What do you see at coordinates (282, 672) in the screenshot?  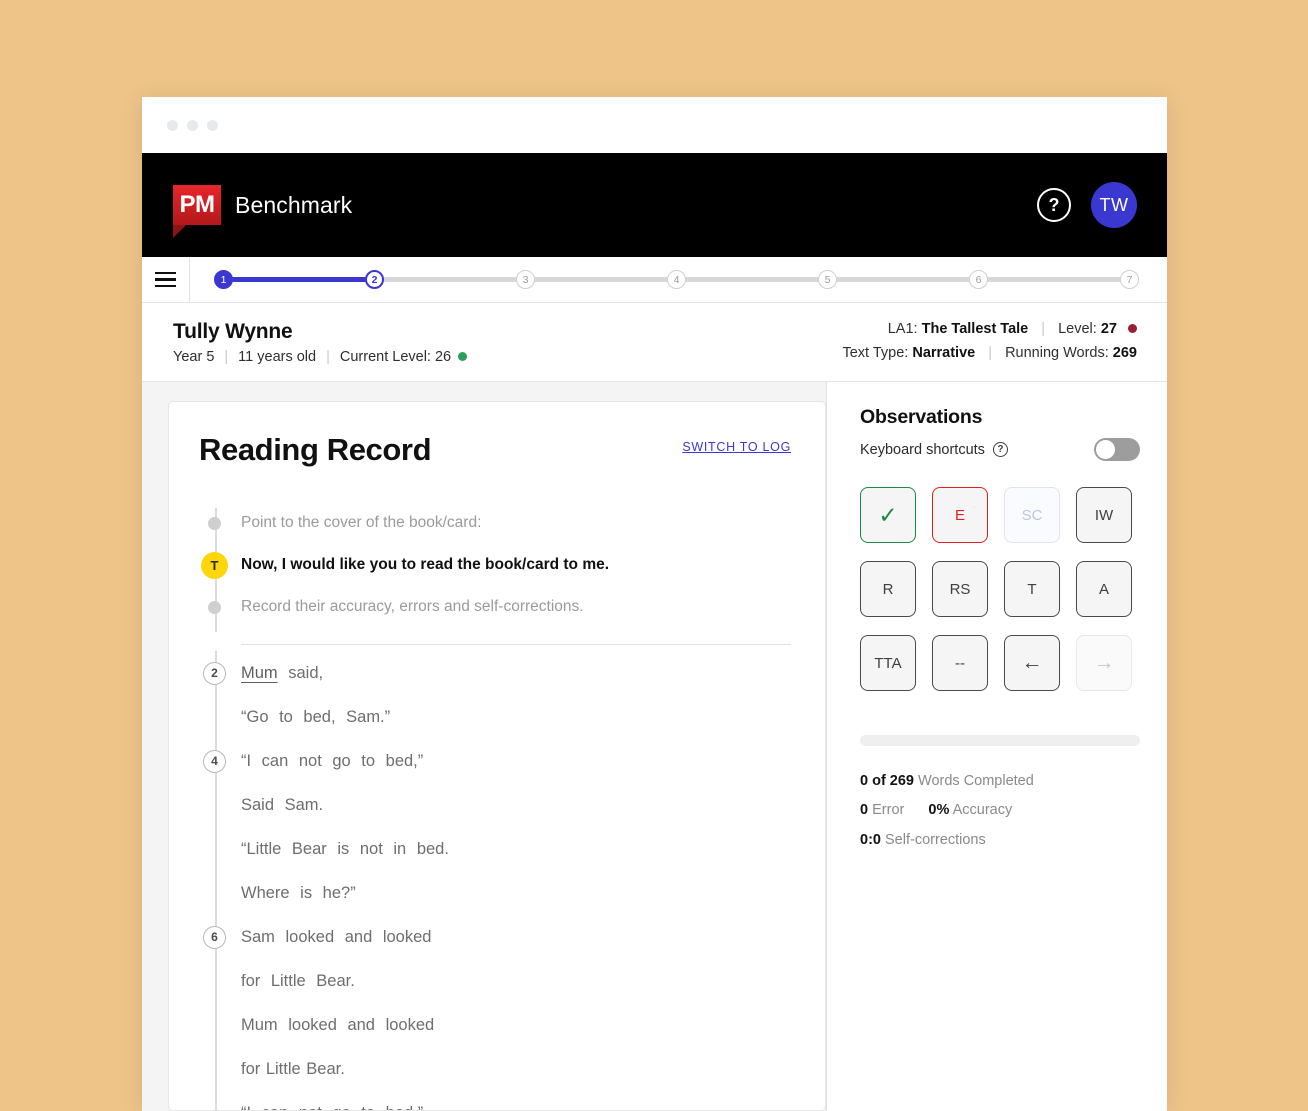 I see `passage-text: Mum said,` at bounding box center [282, 672].